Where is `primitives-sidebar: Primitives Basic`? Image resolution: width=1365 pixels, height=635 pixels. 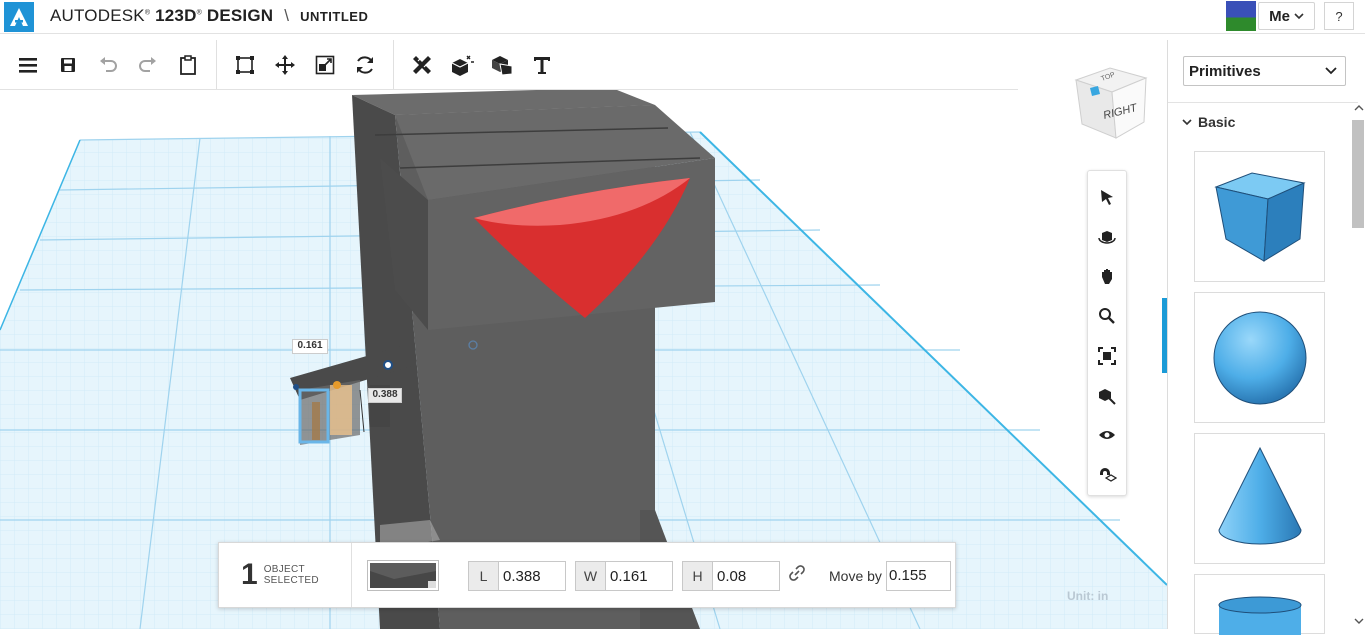
primitives-sidebar: Primitives Basic is located at coordinates (1266, 337).